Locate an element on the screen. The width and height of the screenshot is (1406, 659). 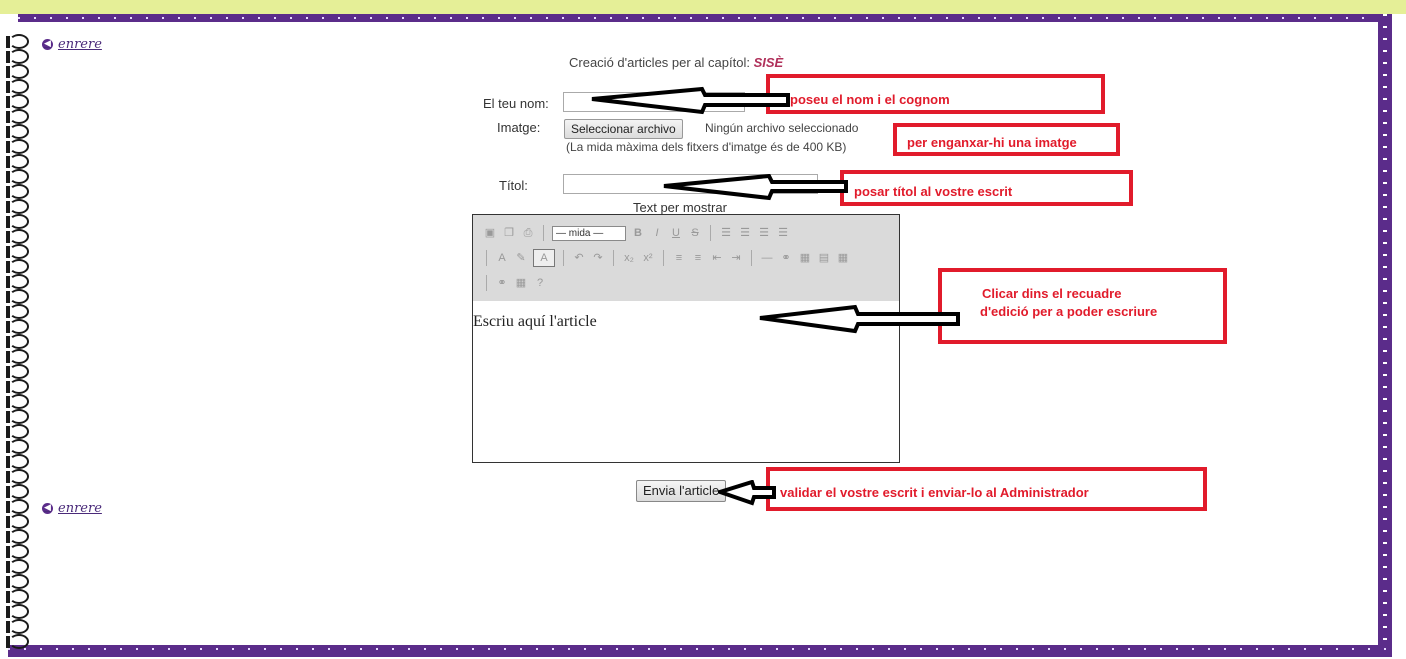
link-icon: ⚭ is located at coordinates (786, 258).